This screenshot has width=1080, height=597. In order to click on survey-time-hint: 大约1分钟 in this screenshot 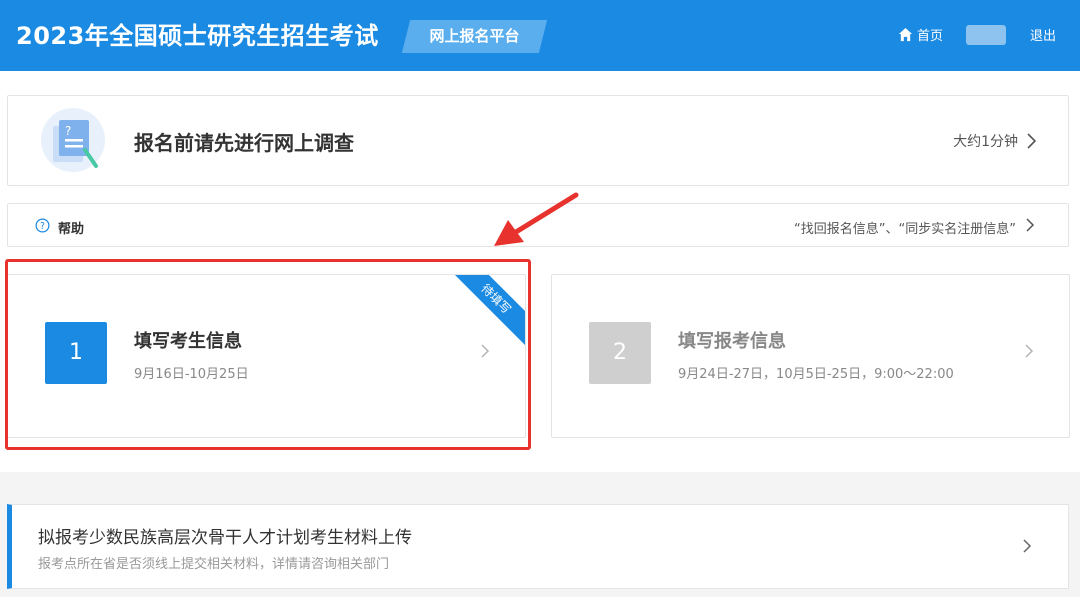, I will do `click(985, 142)`.